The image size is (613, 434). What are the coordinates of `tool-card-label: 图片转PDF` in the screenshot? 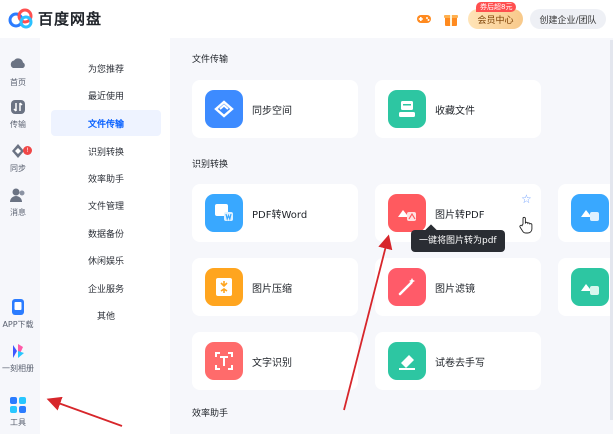 It's located at (460, 215).